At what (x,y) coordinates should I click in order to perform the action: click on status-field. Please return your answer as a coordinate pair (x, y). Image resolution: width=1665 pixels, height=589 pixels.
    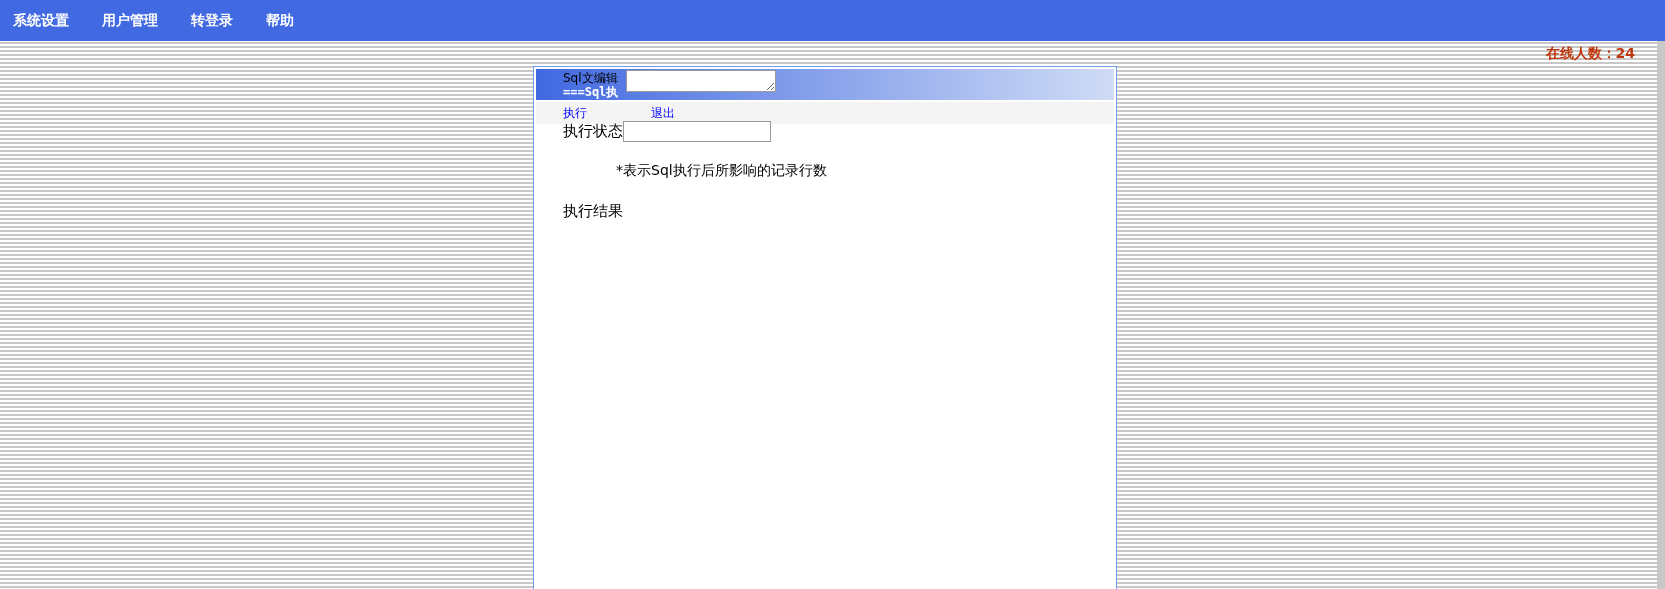
    Looking at the image, I should click on (697, 131).